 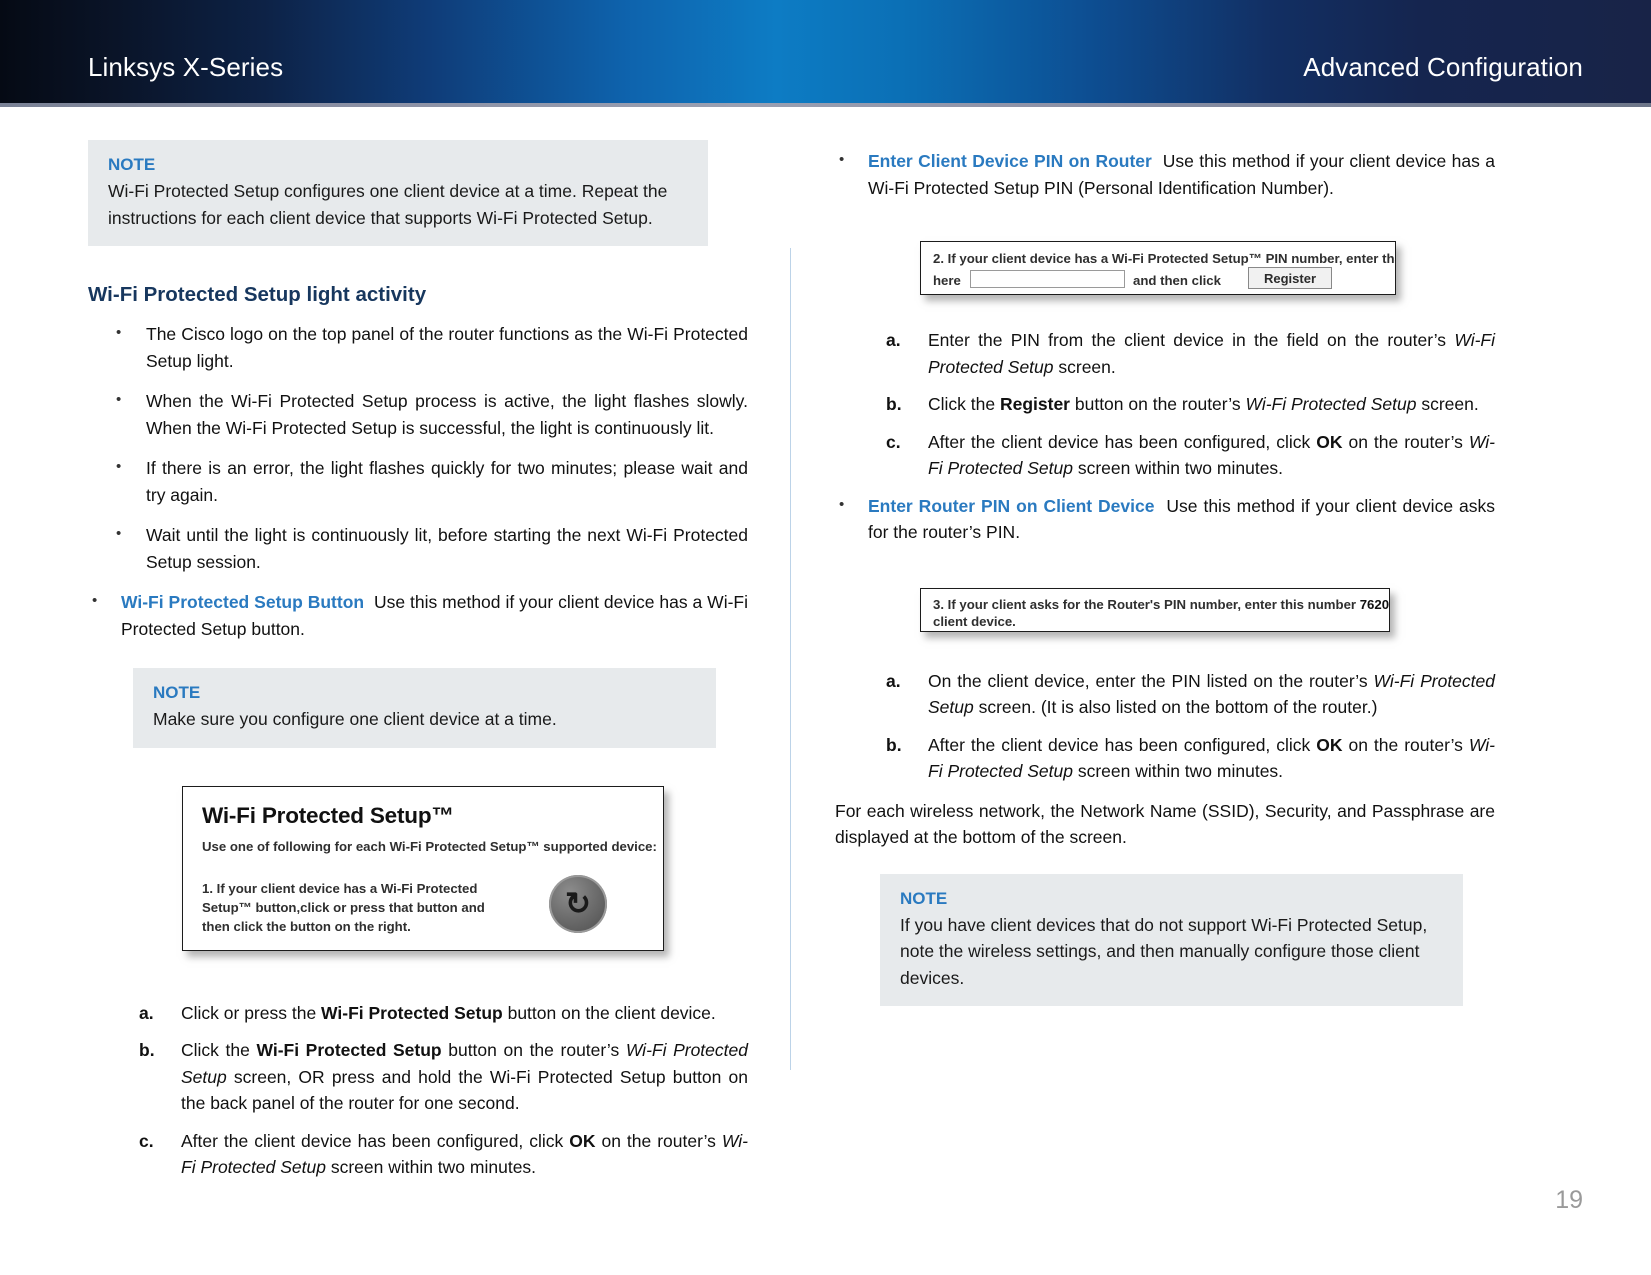 What do you see at coordinates (243, 602) in the screenshot?
I see `method-bullet-lead: Wi-Fi Protected Setup Button` at bounding box center [243, 602].